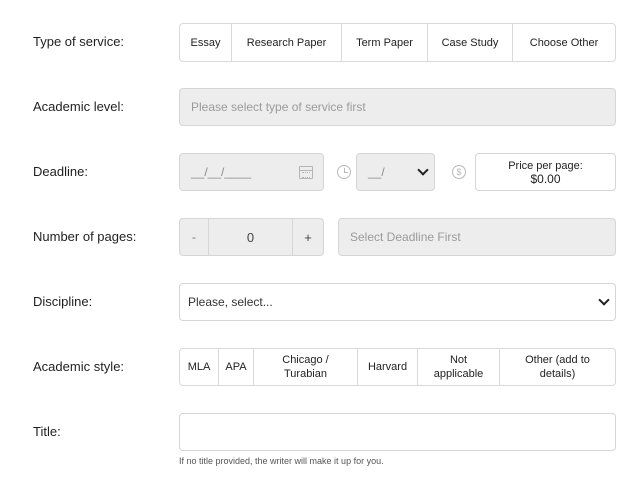  What do you see at coordinates (79, 106) in the screenshot?
I see `academic-level-label: Academic level:` at bounding box center [79, 106].